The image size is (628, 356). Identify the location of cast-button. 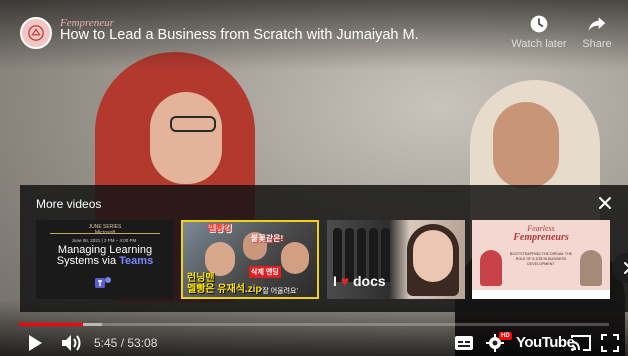
(582, 343).